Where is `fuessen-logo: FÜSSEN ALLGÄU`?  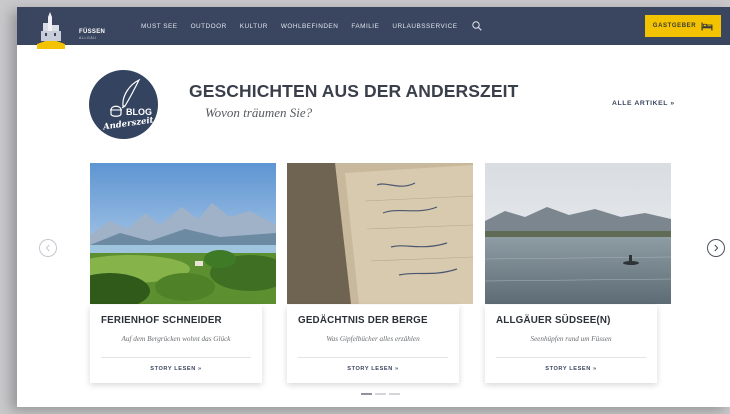 fuessen-logo: FÜSSEN ALLGÄU is located at coordinates (70, 31).